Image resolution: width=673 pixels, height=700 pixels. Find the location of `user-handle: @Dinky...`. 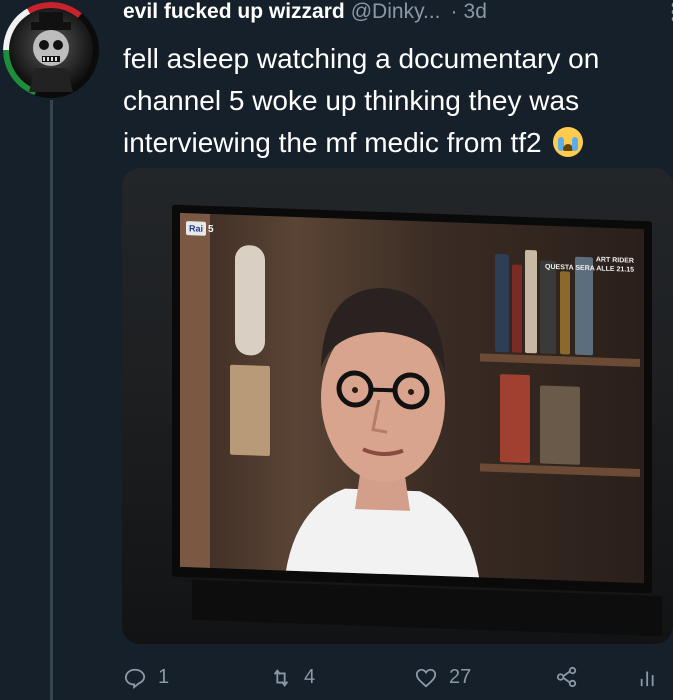

user-handle: @Dinky... is located at coordinates (396, 12).